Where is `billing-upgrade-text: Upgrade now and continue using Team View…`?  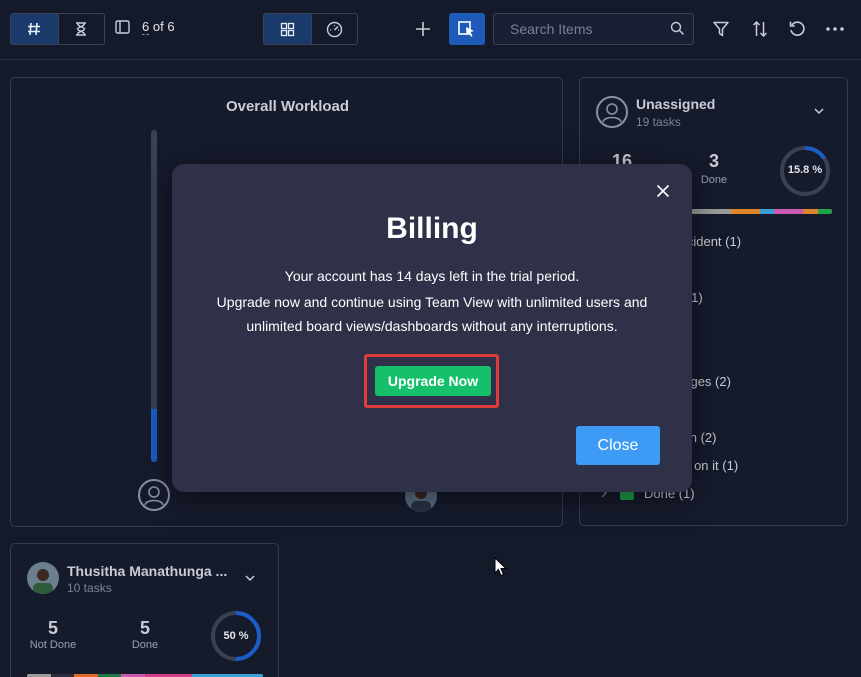
billing-upgrade-text: Upgrade now and continue using Team View… is located at coordinates (432, 302).